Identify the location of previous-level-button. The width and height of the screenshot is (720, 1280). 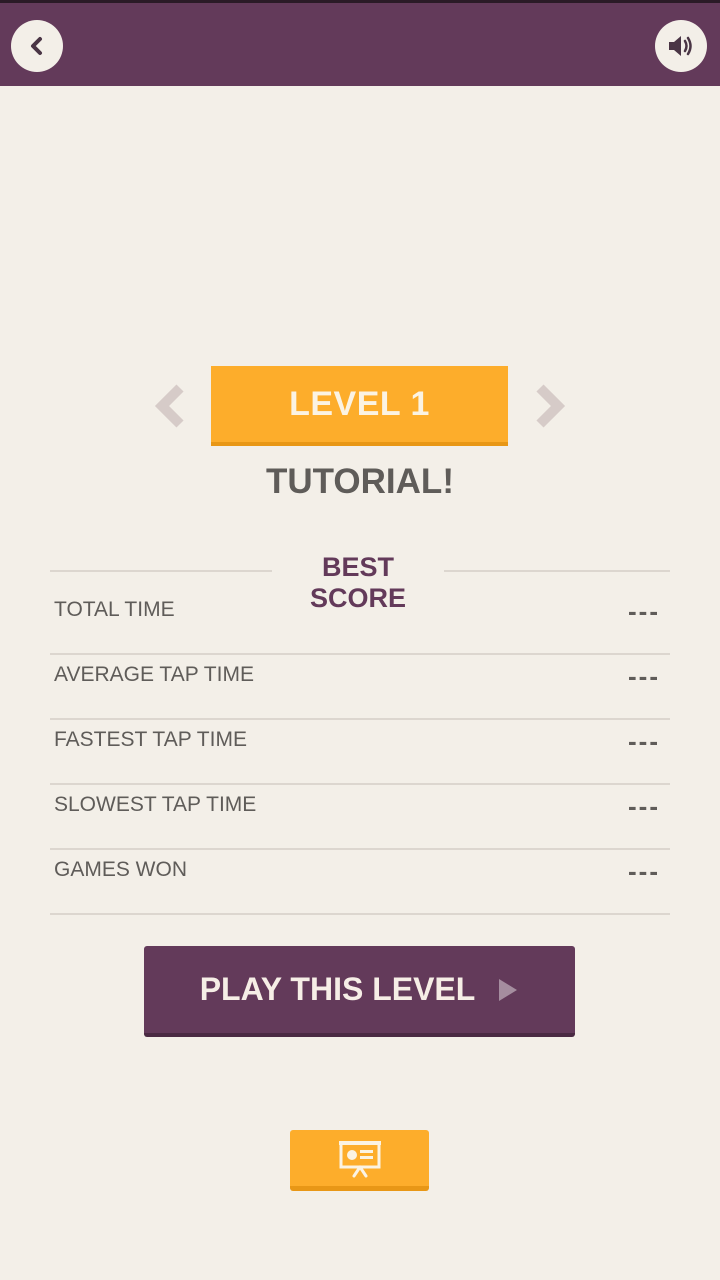
(172, 406).